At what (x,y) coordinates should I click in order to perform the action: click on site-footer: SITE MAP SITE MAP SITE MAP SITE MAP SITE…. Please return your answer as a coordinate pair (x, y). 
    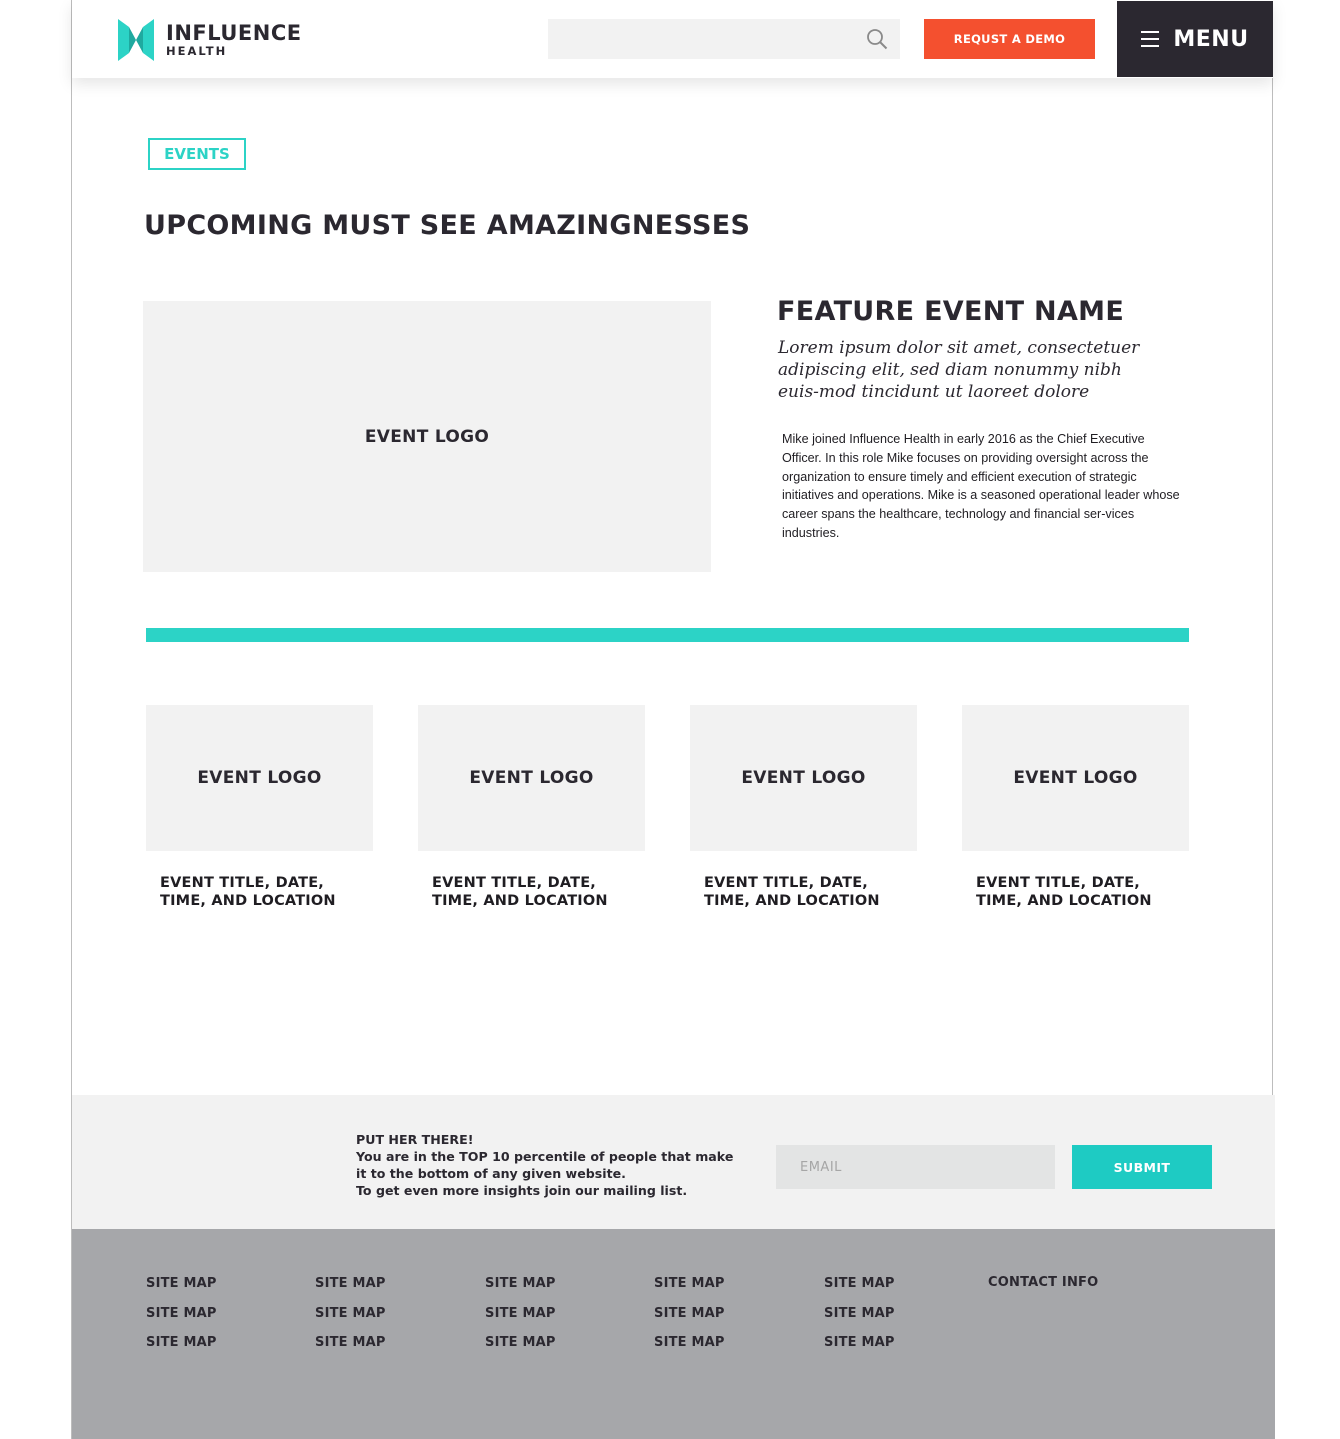
    Looking at the image, I should click on (673, 1334).